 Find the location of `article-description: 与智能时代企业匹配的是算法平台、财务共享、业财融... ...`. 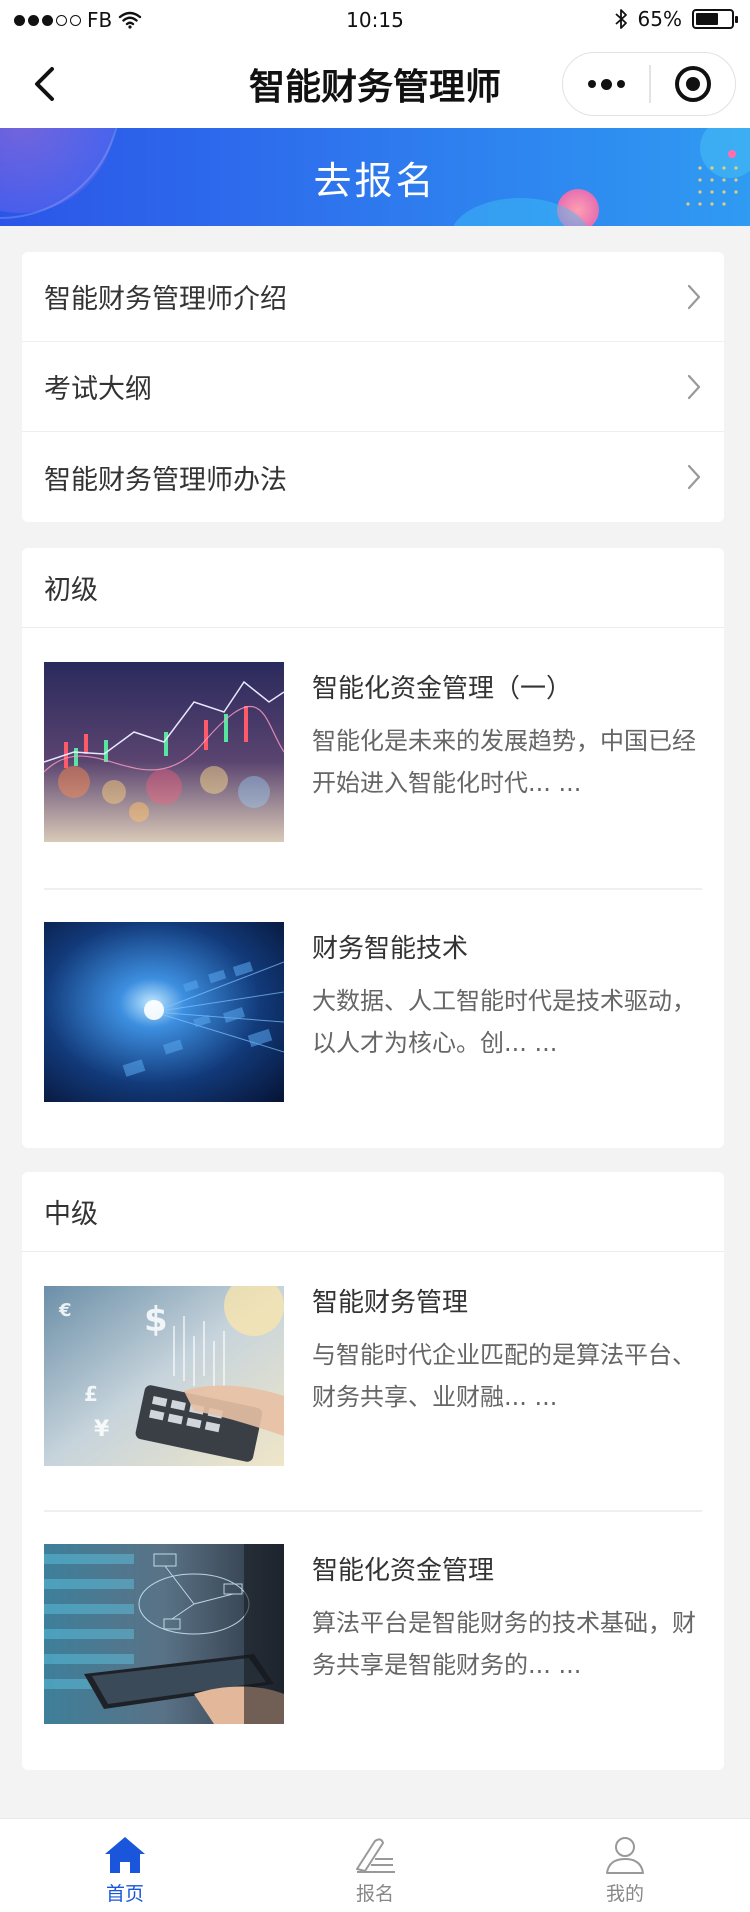

article-description: 与智能时代企业匹配的是算法平台、财务共享、业财融... ... is located at coordinates (504, 1376).